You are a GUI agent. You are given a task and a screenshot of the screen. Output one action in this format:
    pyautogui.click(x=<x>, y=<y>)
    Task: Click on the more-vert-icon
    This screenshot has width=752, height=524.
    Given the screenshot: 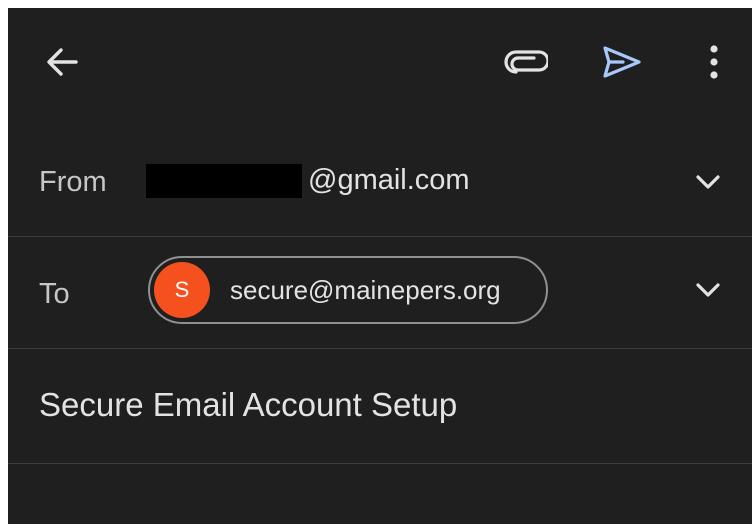 What is the action you would take?
    pyautogui.click(x=714, y=62)
    